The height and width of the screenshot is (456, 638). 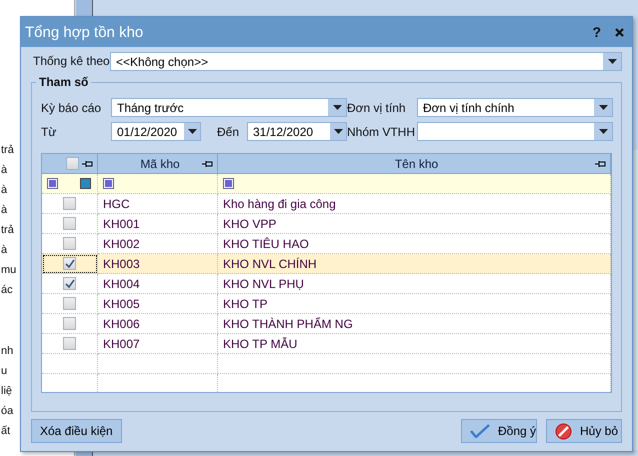 What do you see at coordinates (515, 131) in the screenshot?
I see `dropdown-field` at bounding box center [515, 131].